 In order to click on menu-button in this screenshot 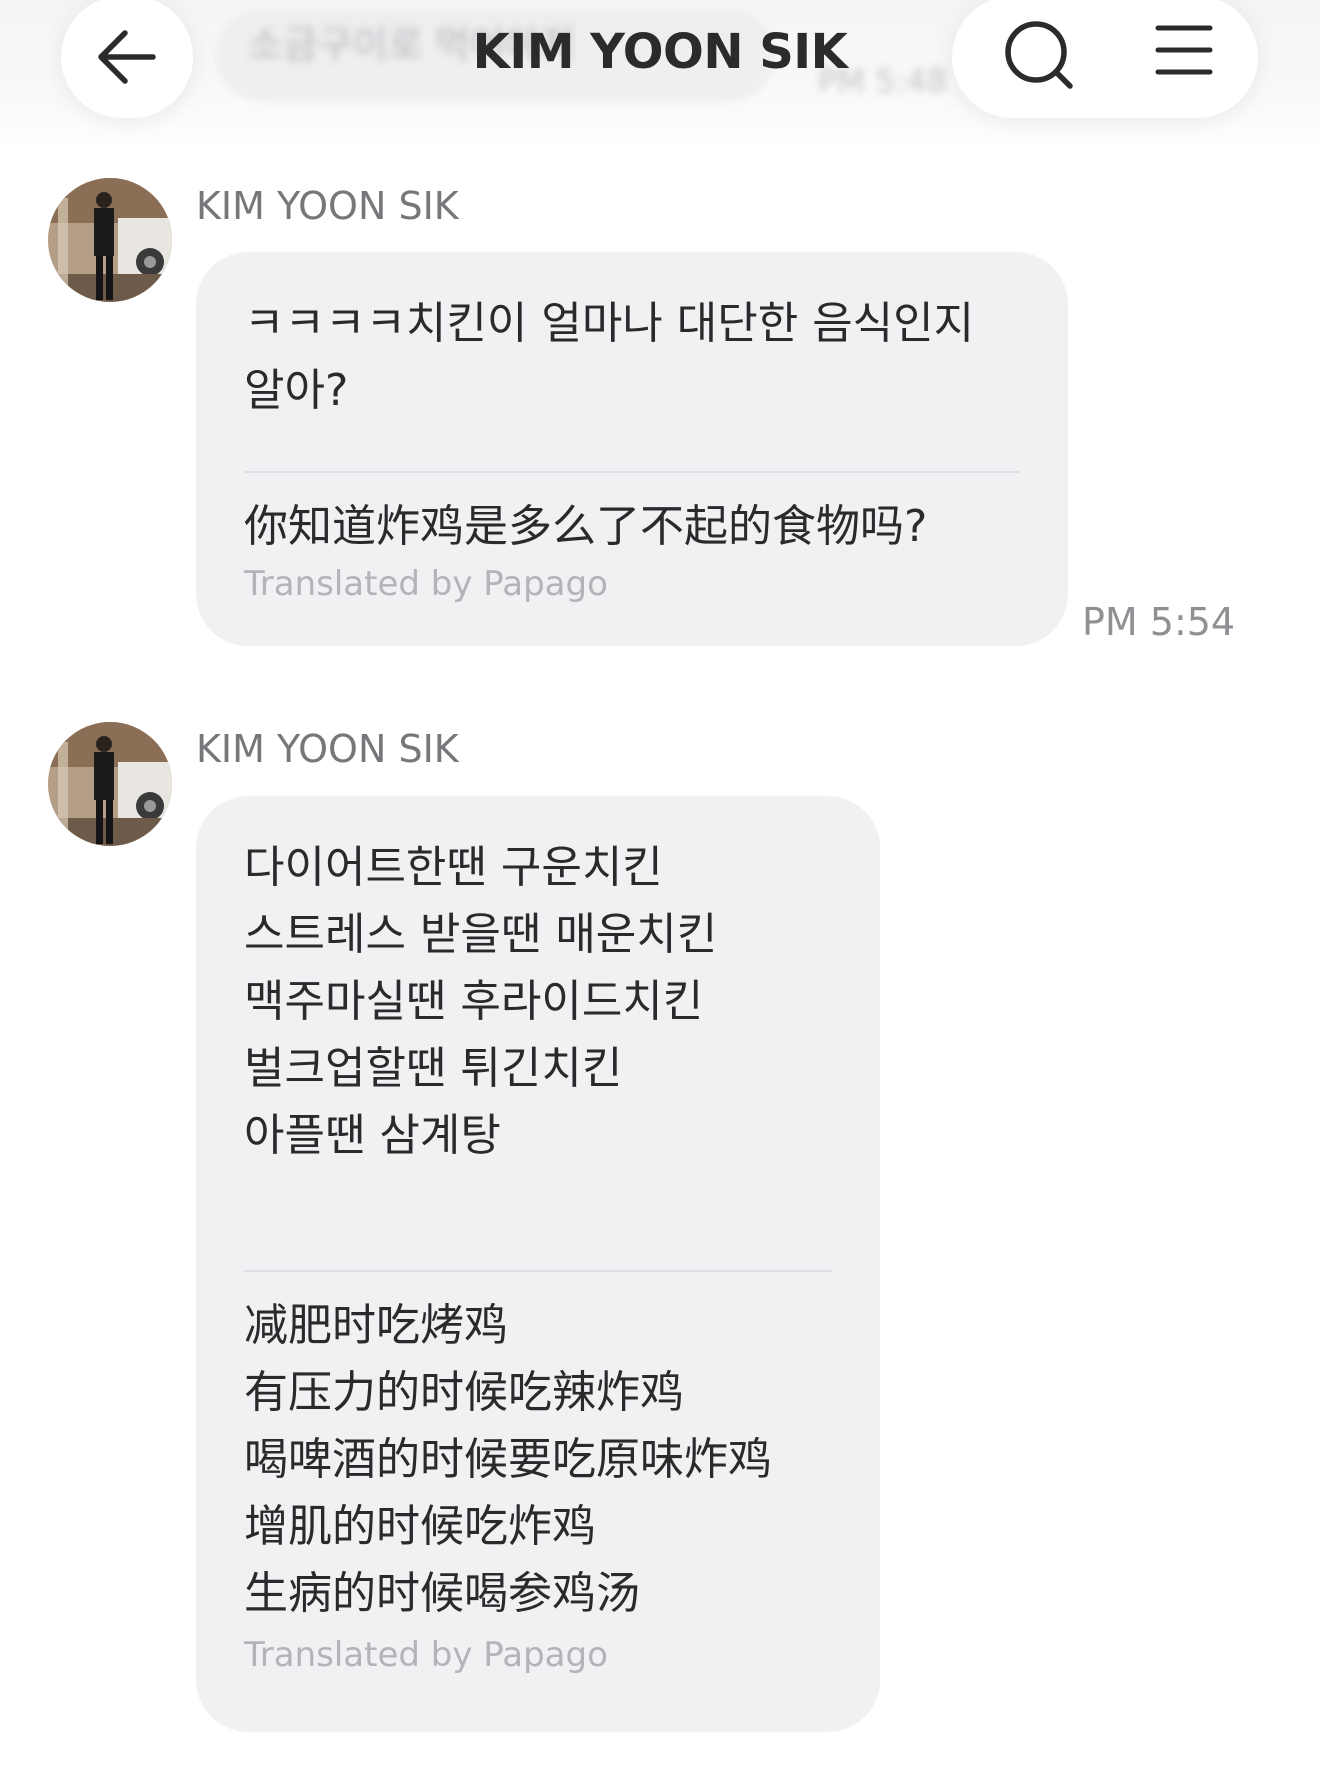, I will do `click(1184, 50)`.